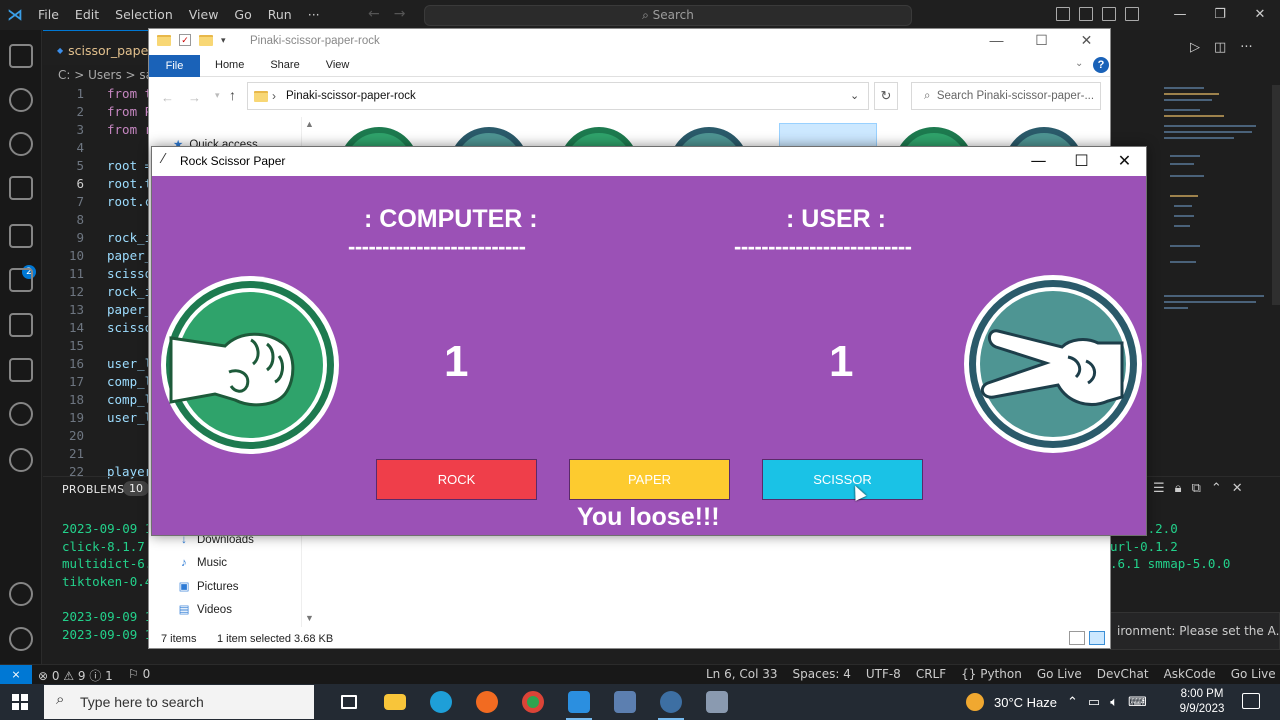 The height and width of the screenshot is (720, 1280). Describe the element at coordinates (174, 66) in the screenshot. I see `ribbon-file-tab: File` at that location.